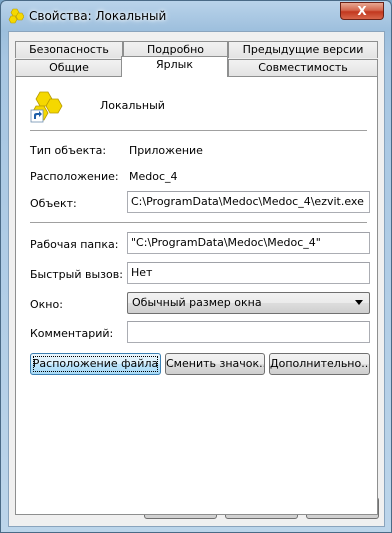  Describe the element at coordinates (196, 16) in the screenshot. I see `title-bar: Свойства: Локальный X` at that location.